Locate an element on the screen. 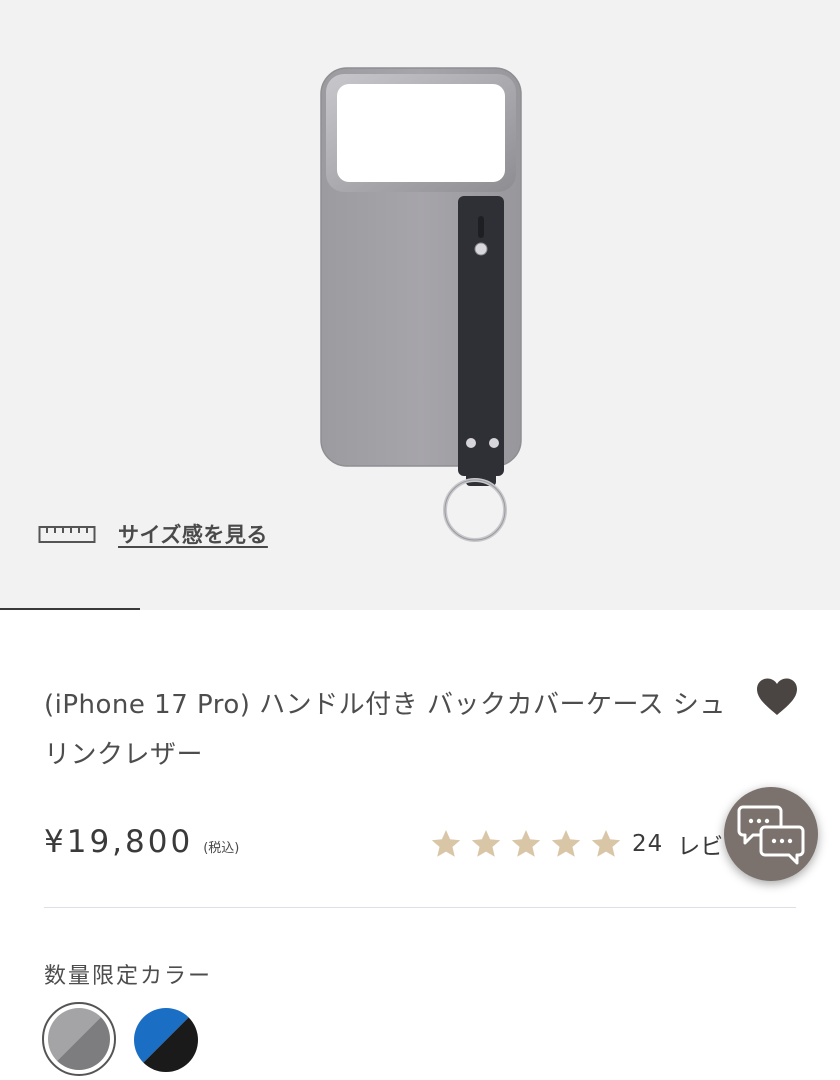  review-label: レビ is located at coordinates (700, 847).